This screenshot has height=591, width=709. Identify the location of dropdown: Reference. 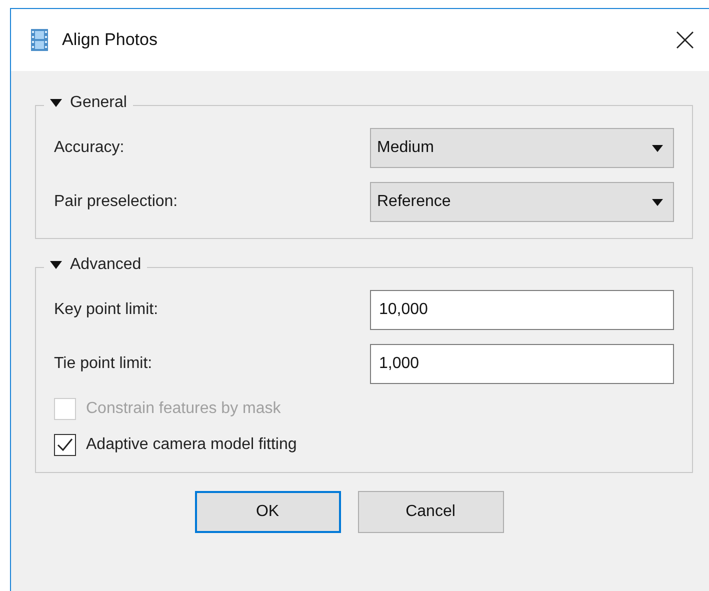
(522, 202).